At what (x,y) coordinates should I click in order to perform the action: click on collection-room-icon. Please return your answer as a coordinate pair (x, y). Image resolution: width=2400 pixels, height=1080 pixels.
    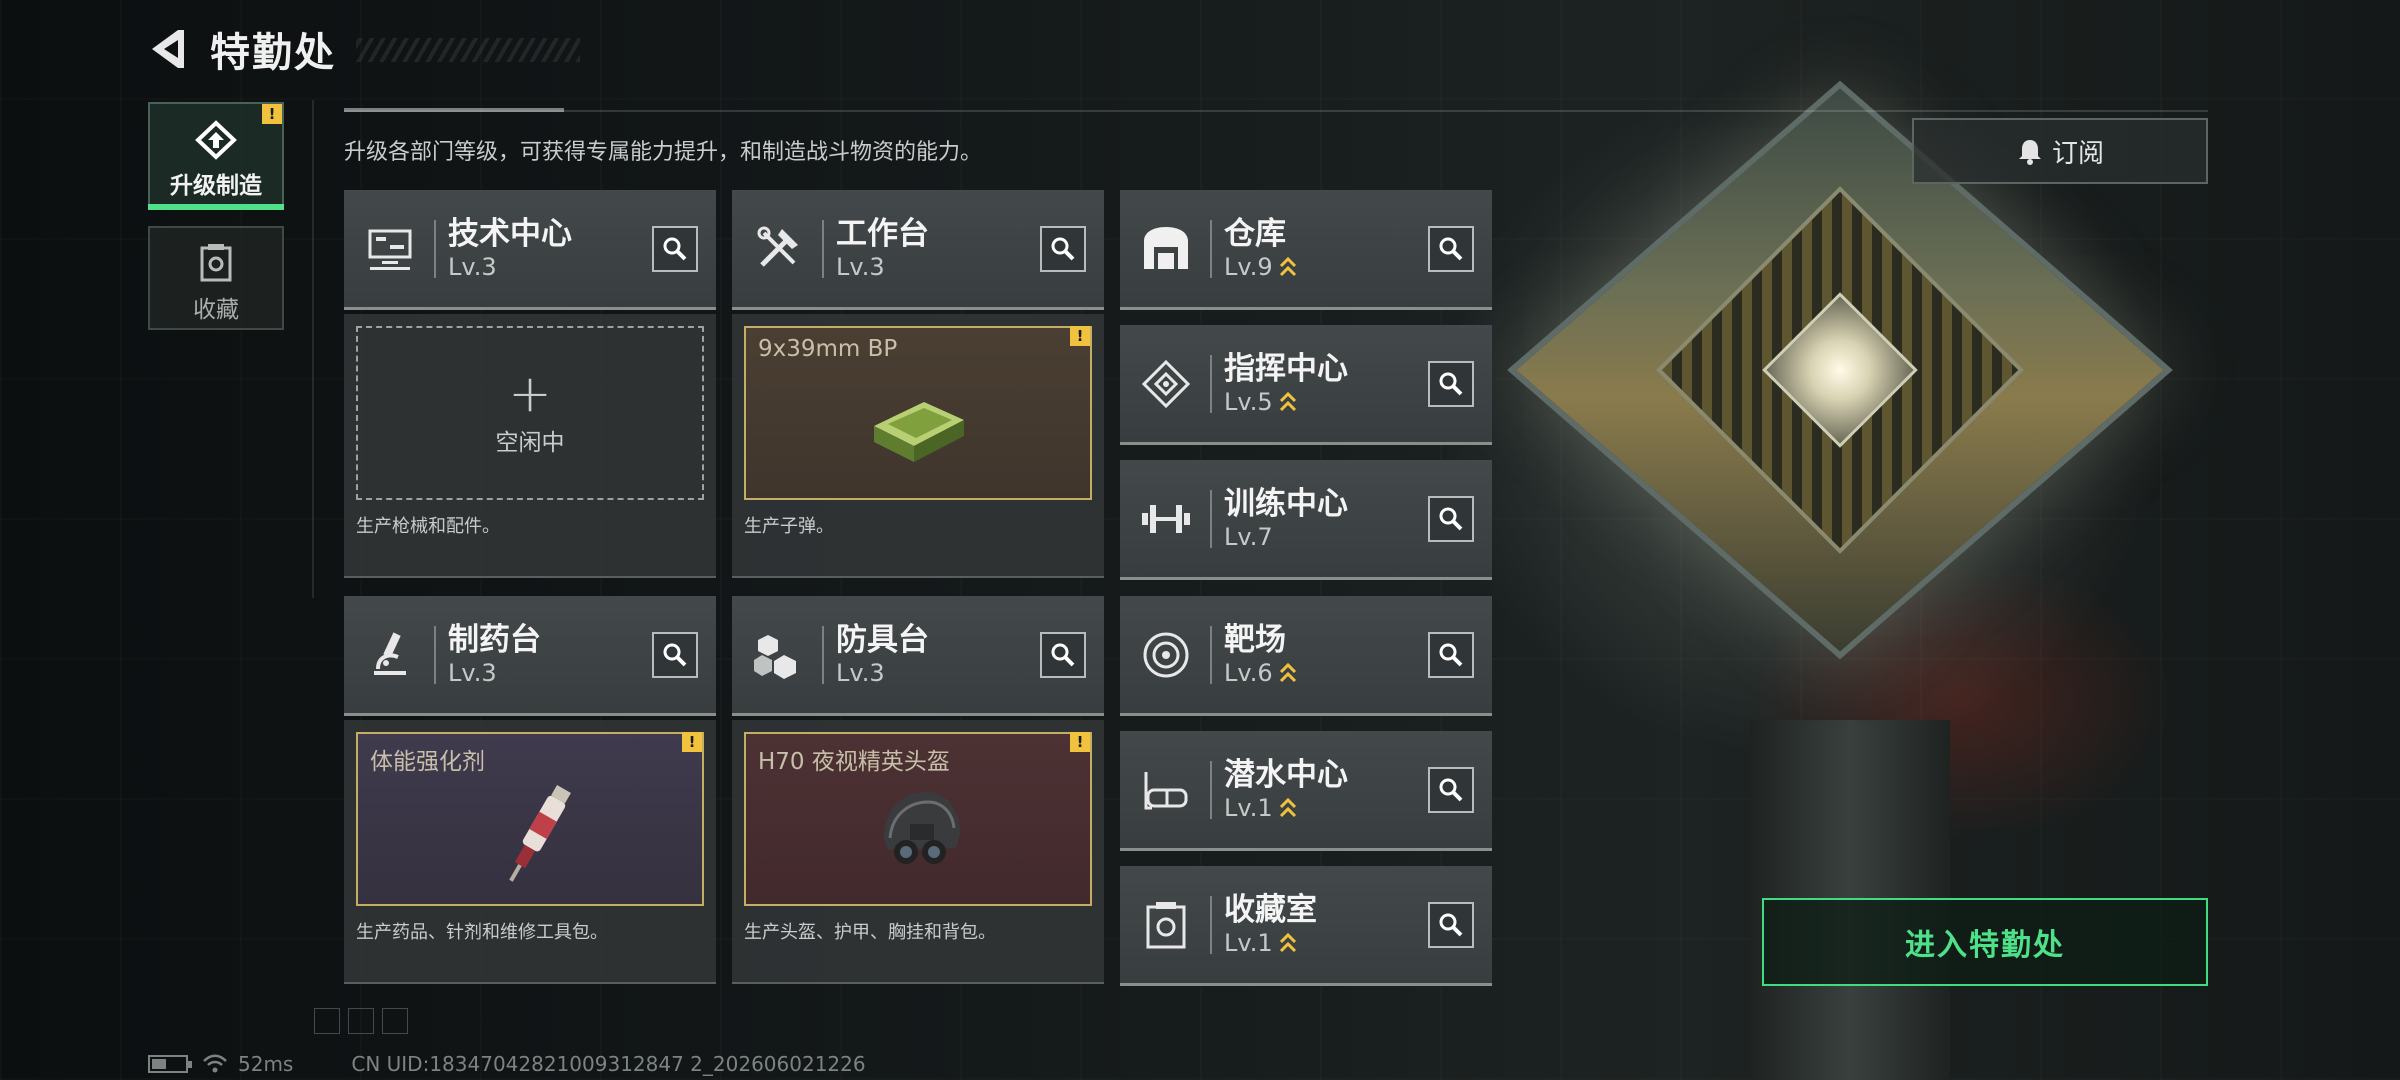
    Looking at the image, I should click on (1166, 925).